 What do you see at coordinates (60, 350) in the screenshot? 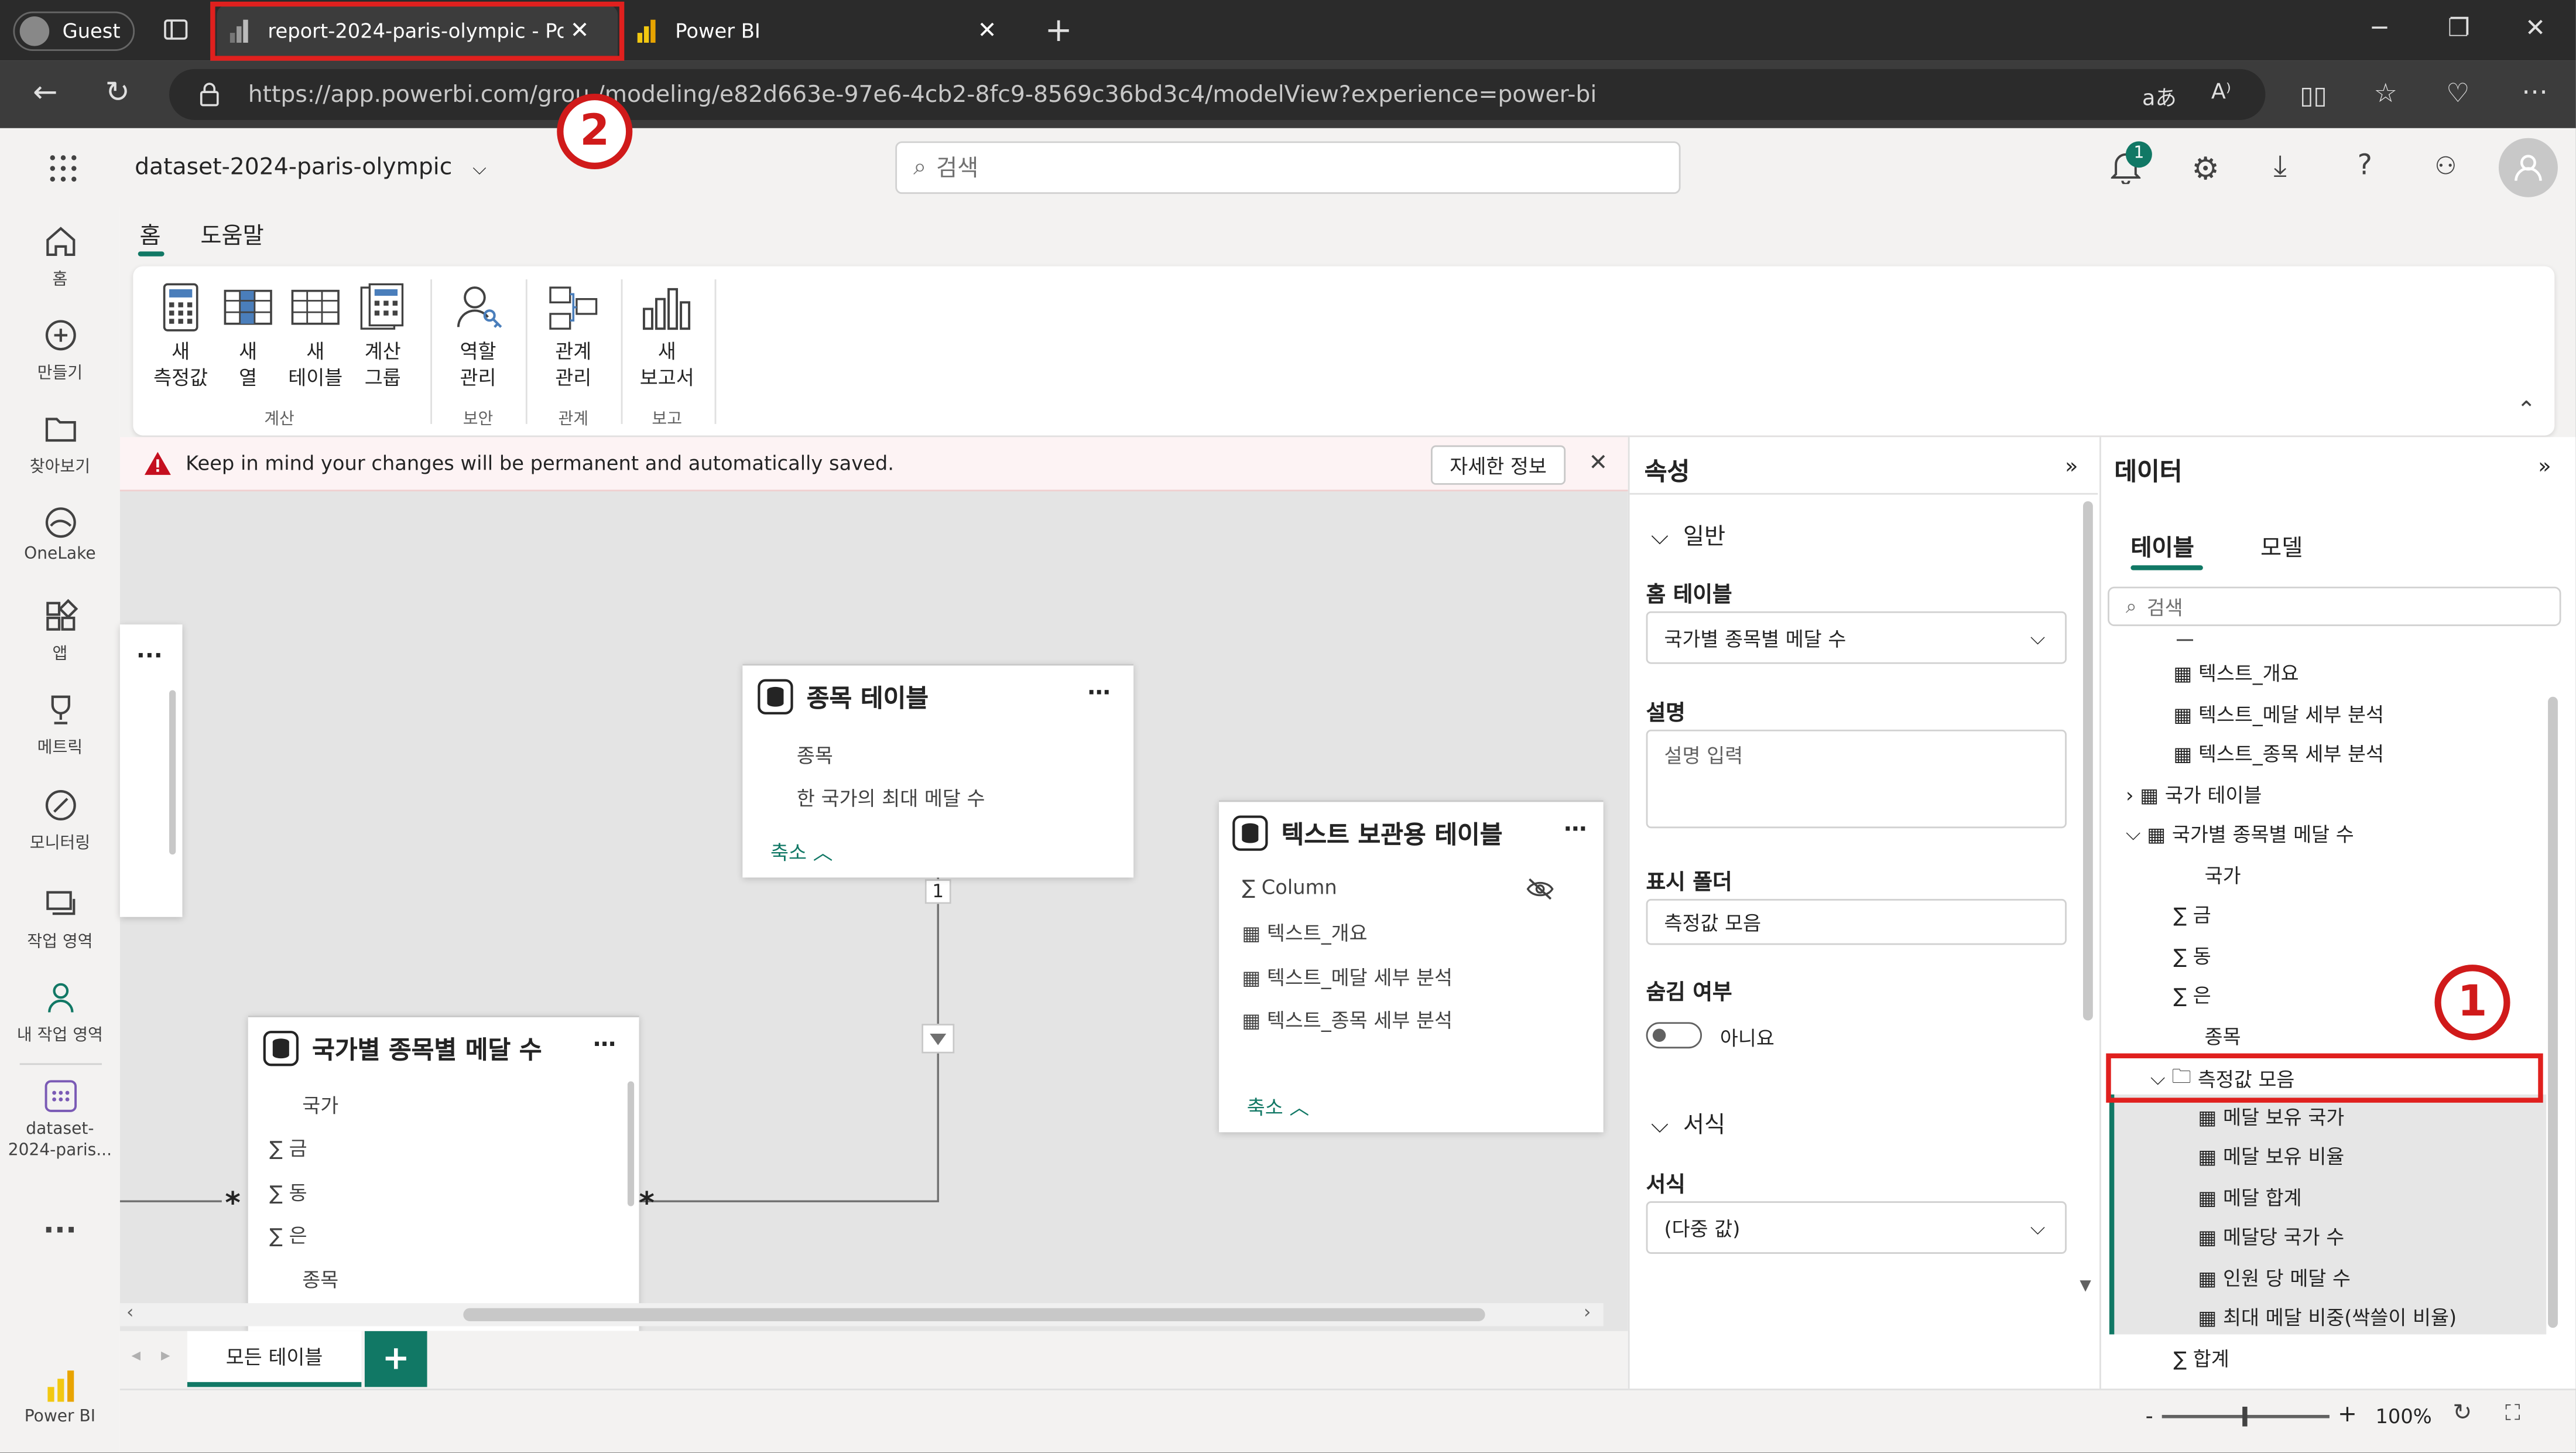
I see `rail-item-create: 만들기` at bounding box center [60, 350].